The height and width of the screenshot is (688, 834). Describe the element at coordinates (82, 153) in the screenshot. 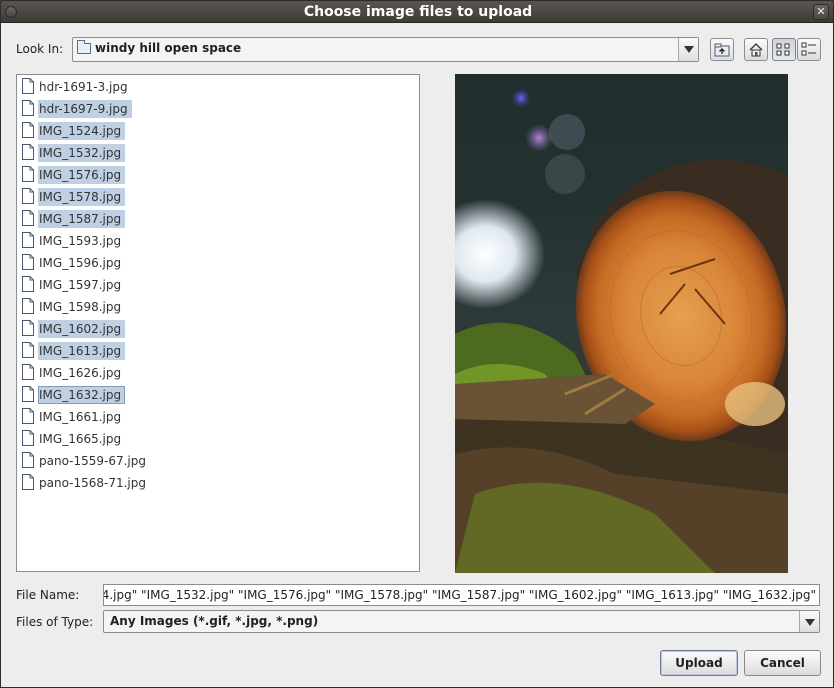

I see `file-name: IMG_1532.jpg` at that location.